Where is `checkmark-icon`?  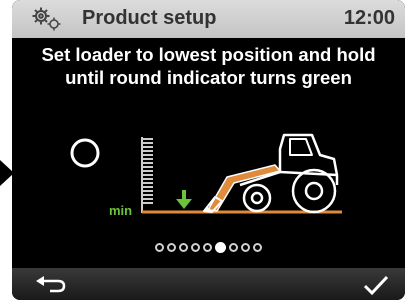
checkmark-icon is located at coordinates (376, 285).